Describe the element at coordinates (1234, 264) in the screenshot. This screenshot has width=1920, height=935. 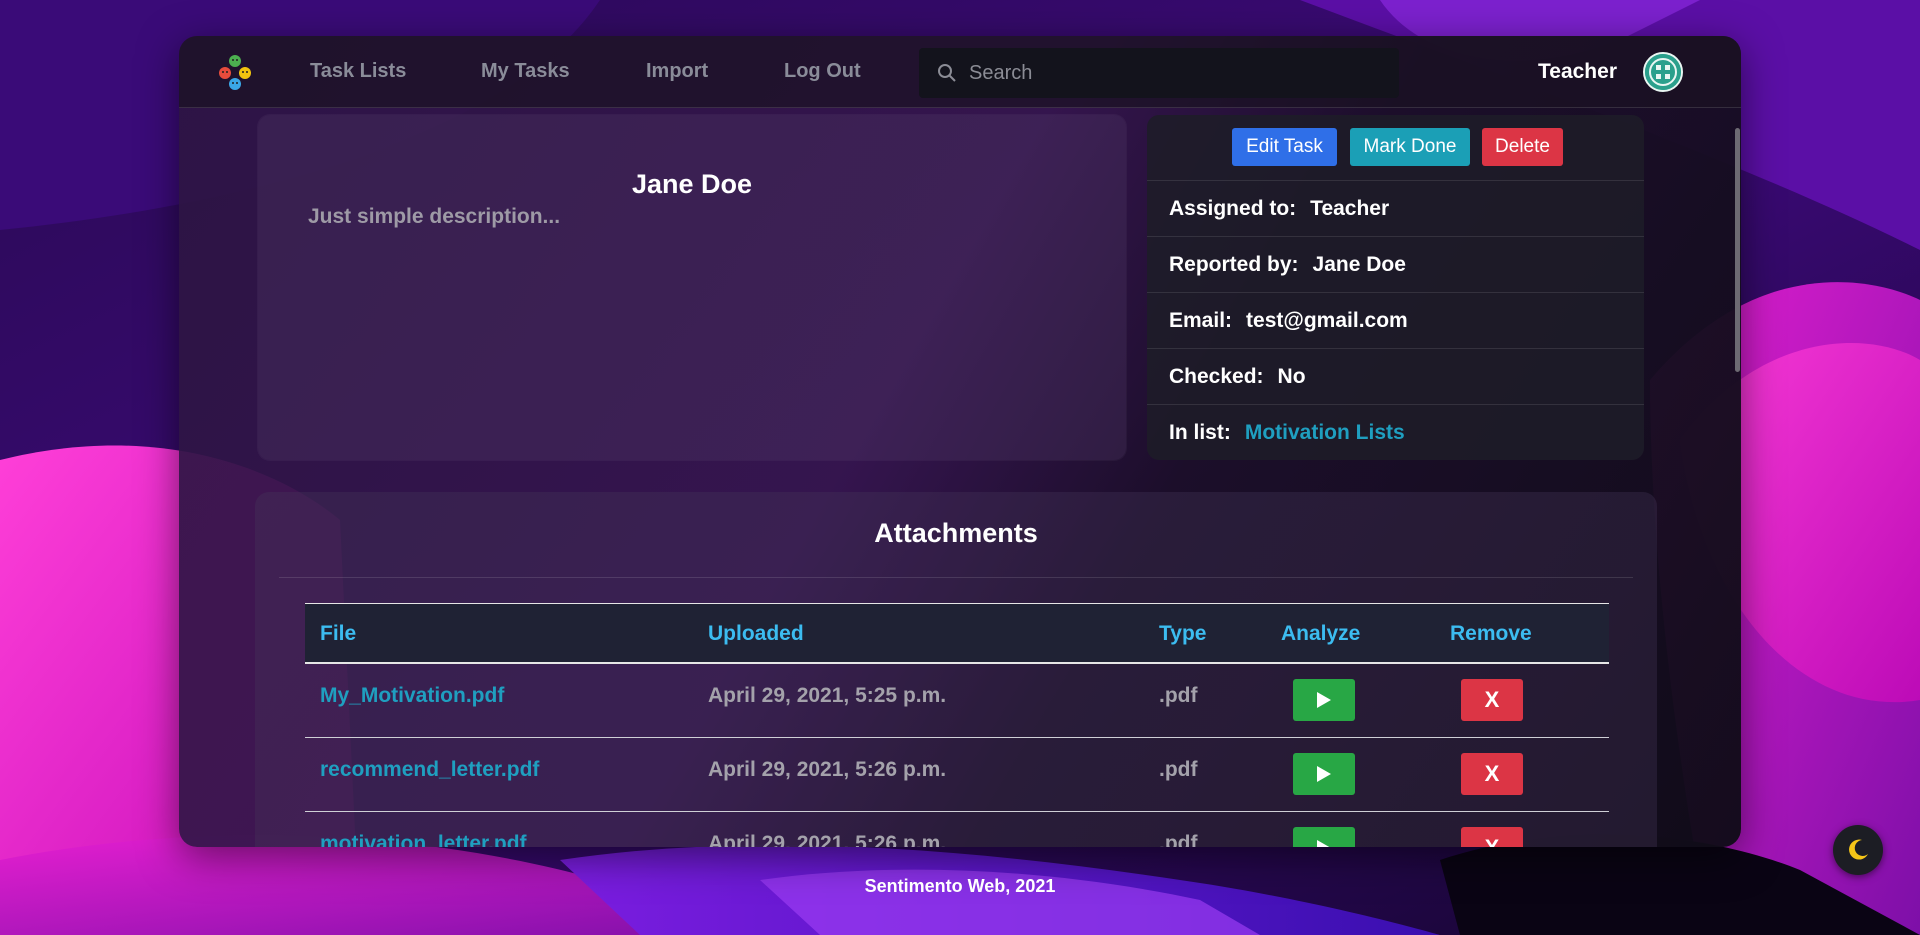
I see `reported-by-label: Reported by:` at that location.